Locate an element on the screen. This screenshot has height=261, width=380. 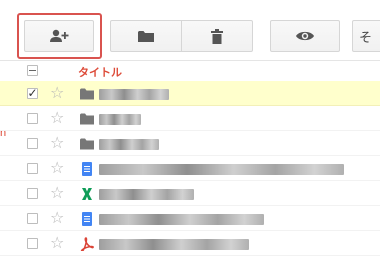
share-button is located at coordinates (59, 36).